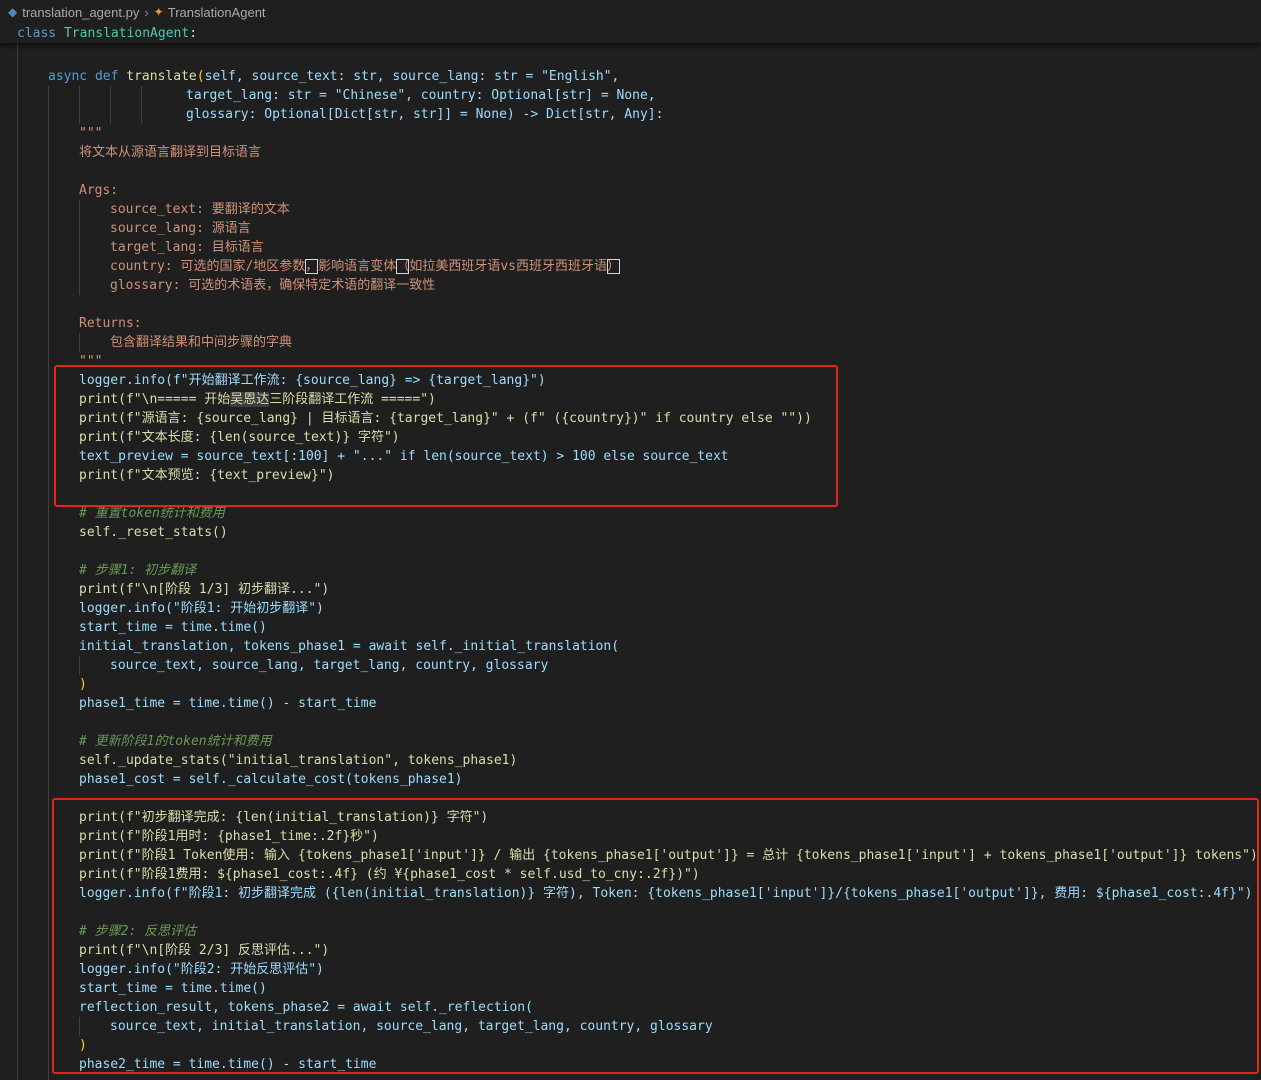  Describe the element at coordinates (239, 437) in the screenshot. I see `code-line: print(f"文本长度: {len(source_text)} 字符")` at that location.